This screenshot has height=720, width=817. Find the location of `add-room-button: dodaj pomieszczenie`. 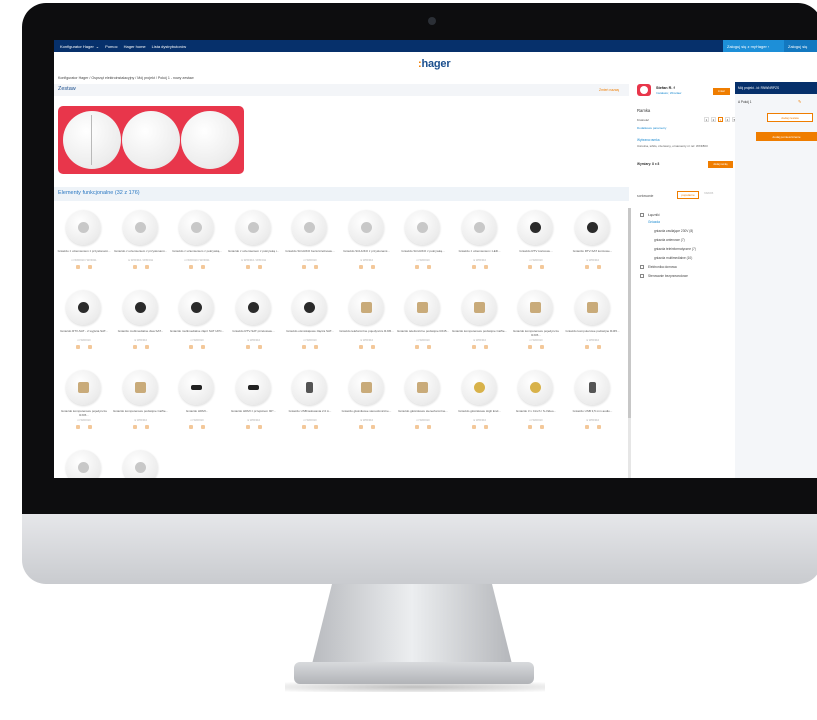

add-room-button: dodaj pomieszczenie is located at coordinates (786, 136).